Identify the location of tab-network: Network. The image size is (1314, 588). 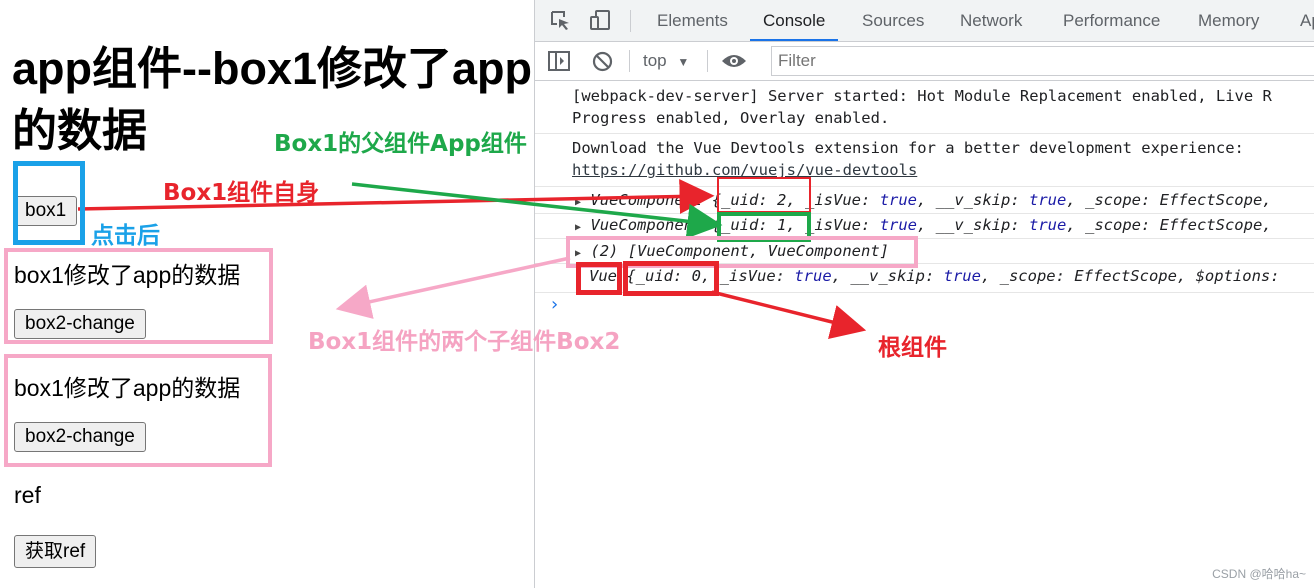
(991, 20).